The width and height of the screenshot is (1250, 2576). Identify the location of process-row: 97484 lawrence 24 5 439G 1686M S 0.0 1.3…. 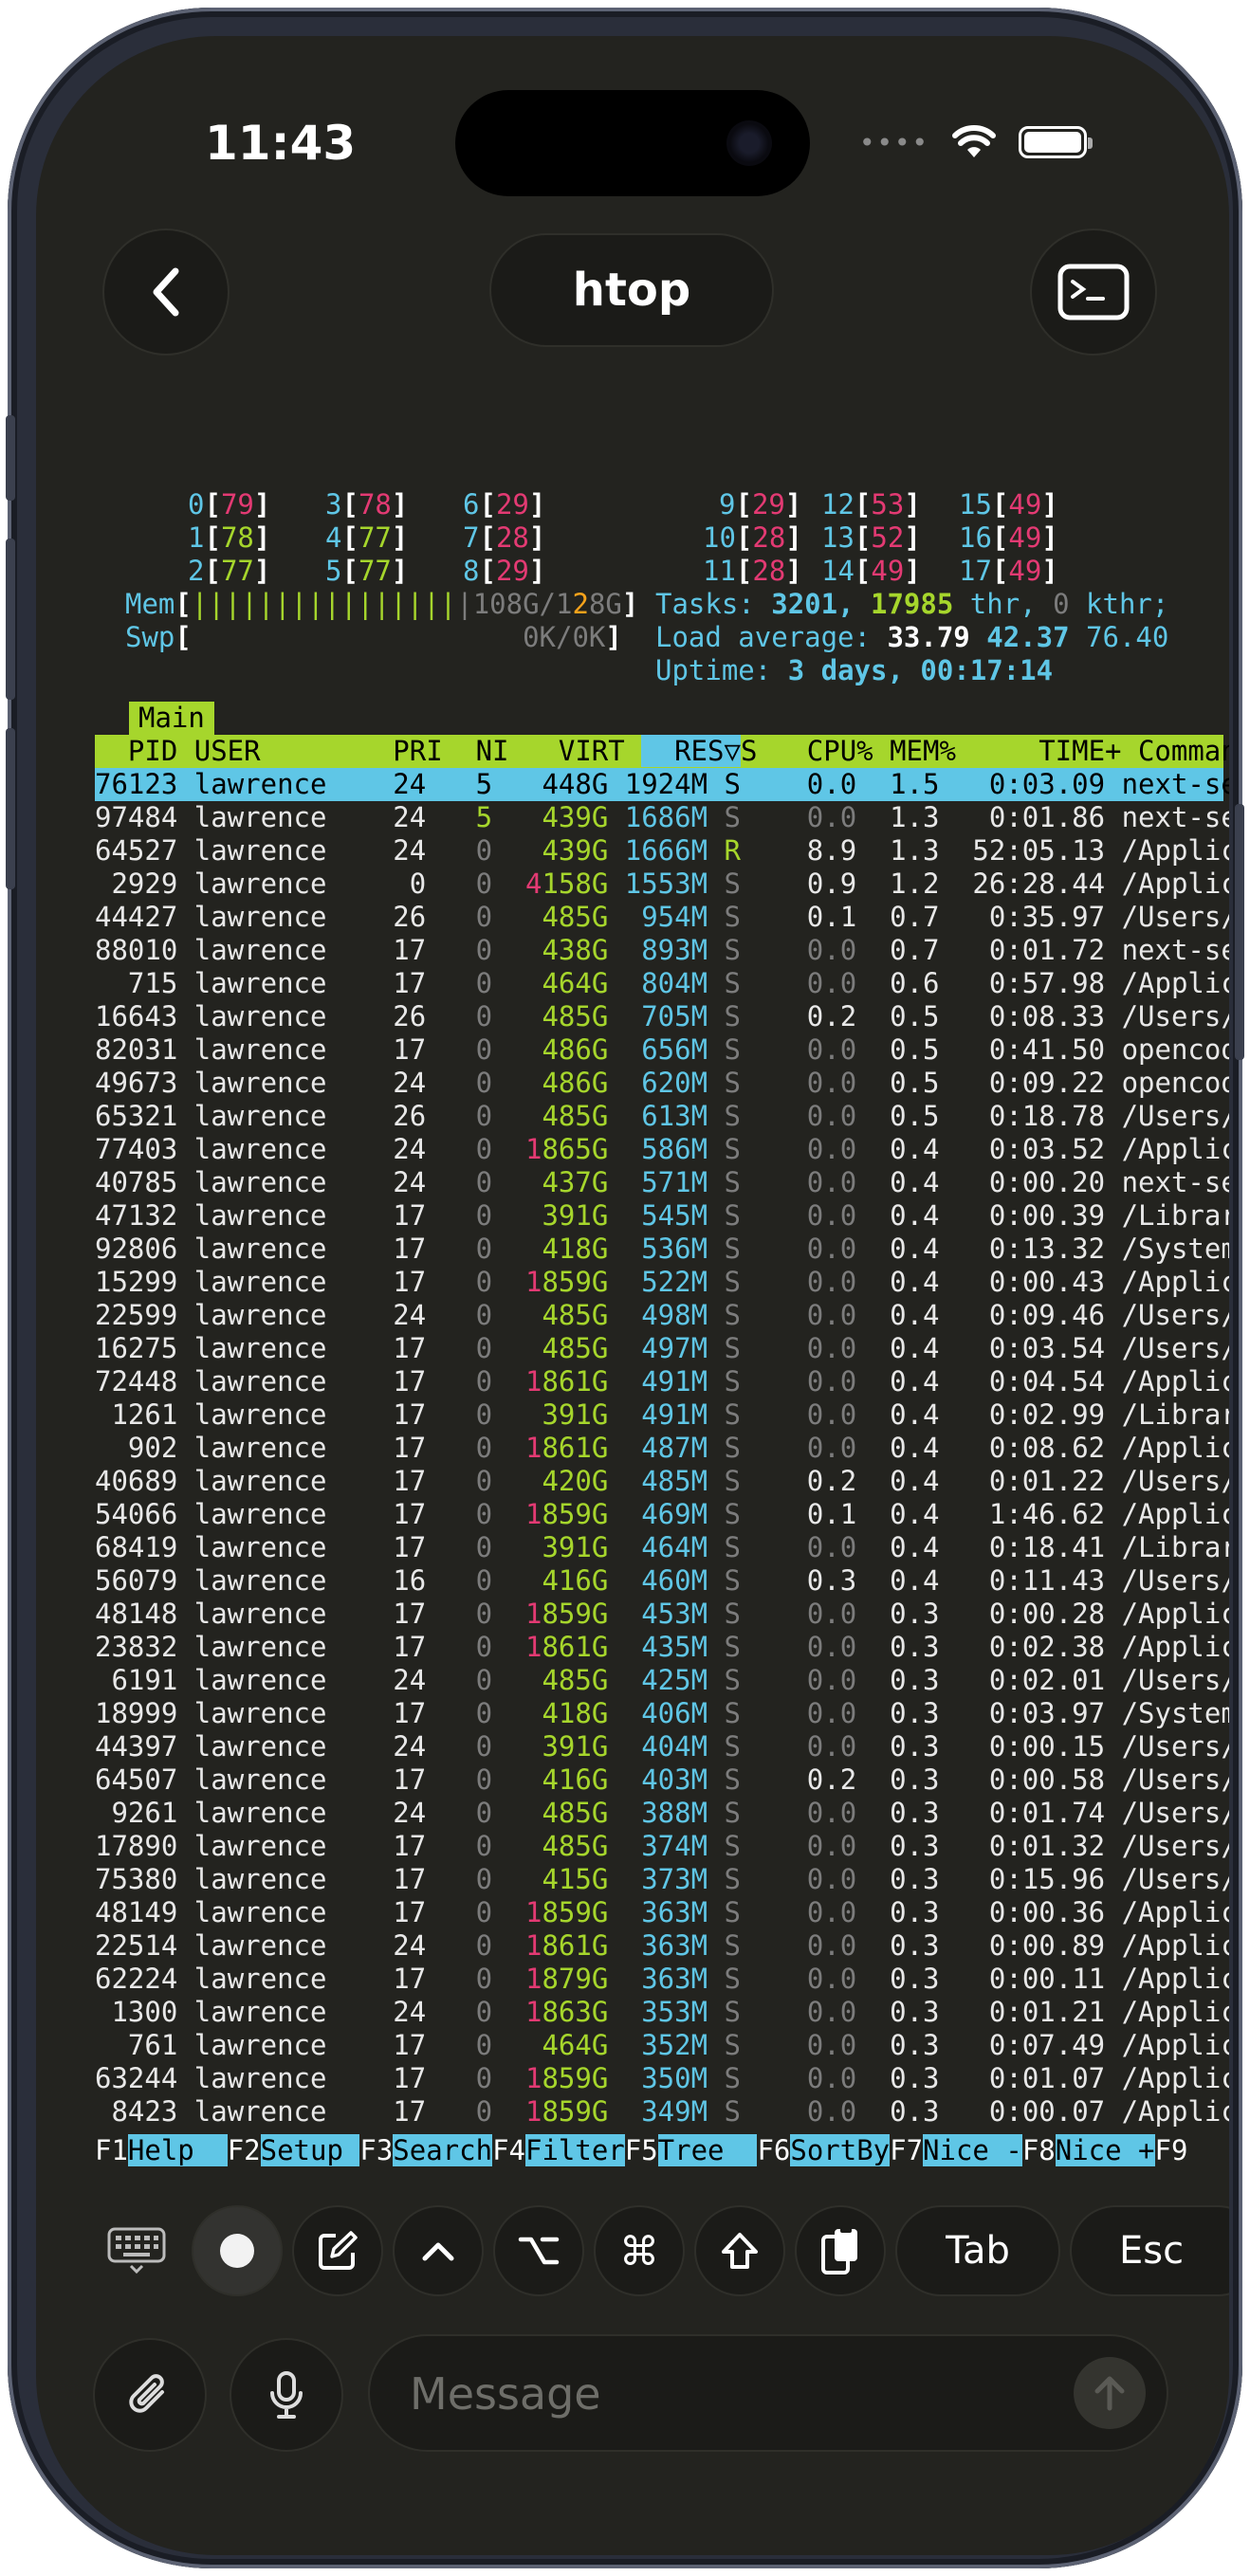
(662, 817).